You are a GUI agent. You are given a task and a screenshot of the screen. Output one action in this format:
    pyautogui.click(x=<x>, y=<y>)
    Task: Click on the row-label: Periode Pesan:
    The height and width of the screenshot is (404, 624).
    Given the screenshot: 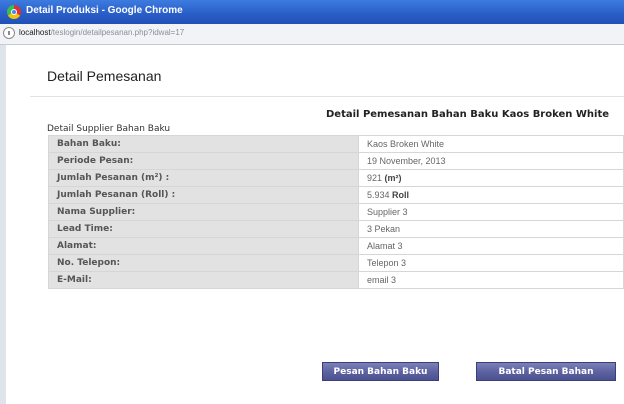 What is the action you would take?
    pyautogui.click(x=203, y=161)
    